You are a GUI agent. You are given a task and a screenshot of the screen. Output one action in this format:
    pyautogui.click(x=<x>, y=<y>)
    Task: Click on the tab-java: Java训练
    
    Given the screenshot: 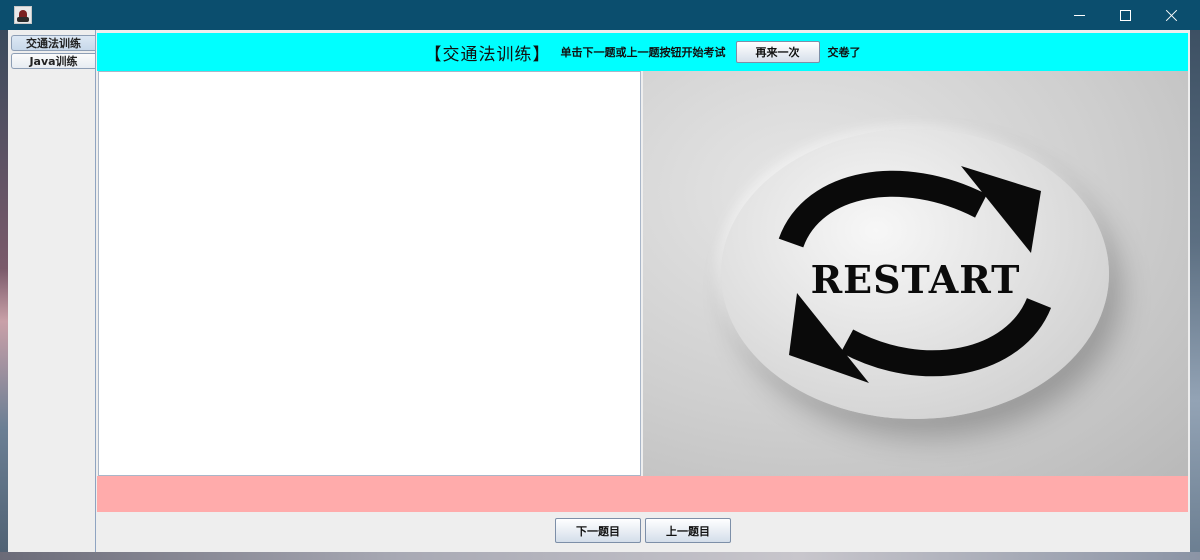 What is the action you would take?
    pyautogui.click(x=53, y=61)
    